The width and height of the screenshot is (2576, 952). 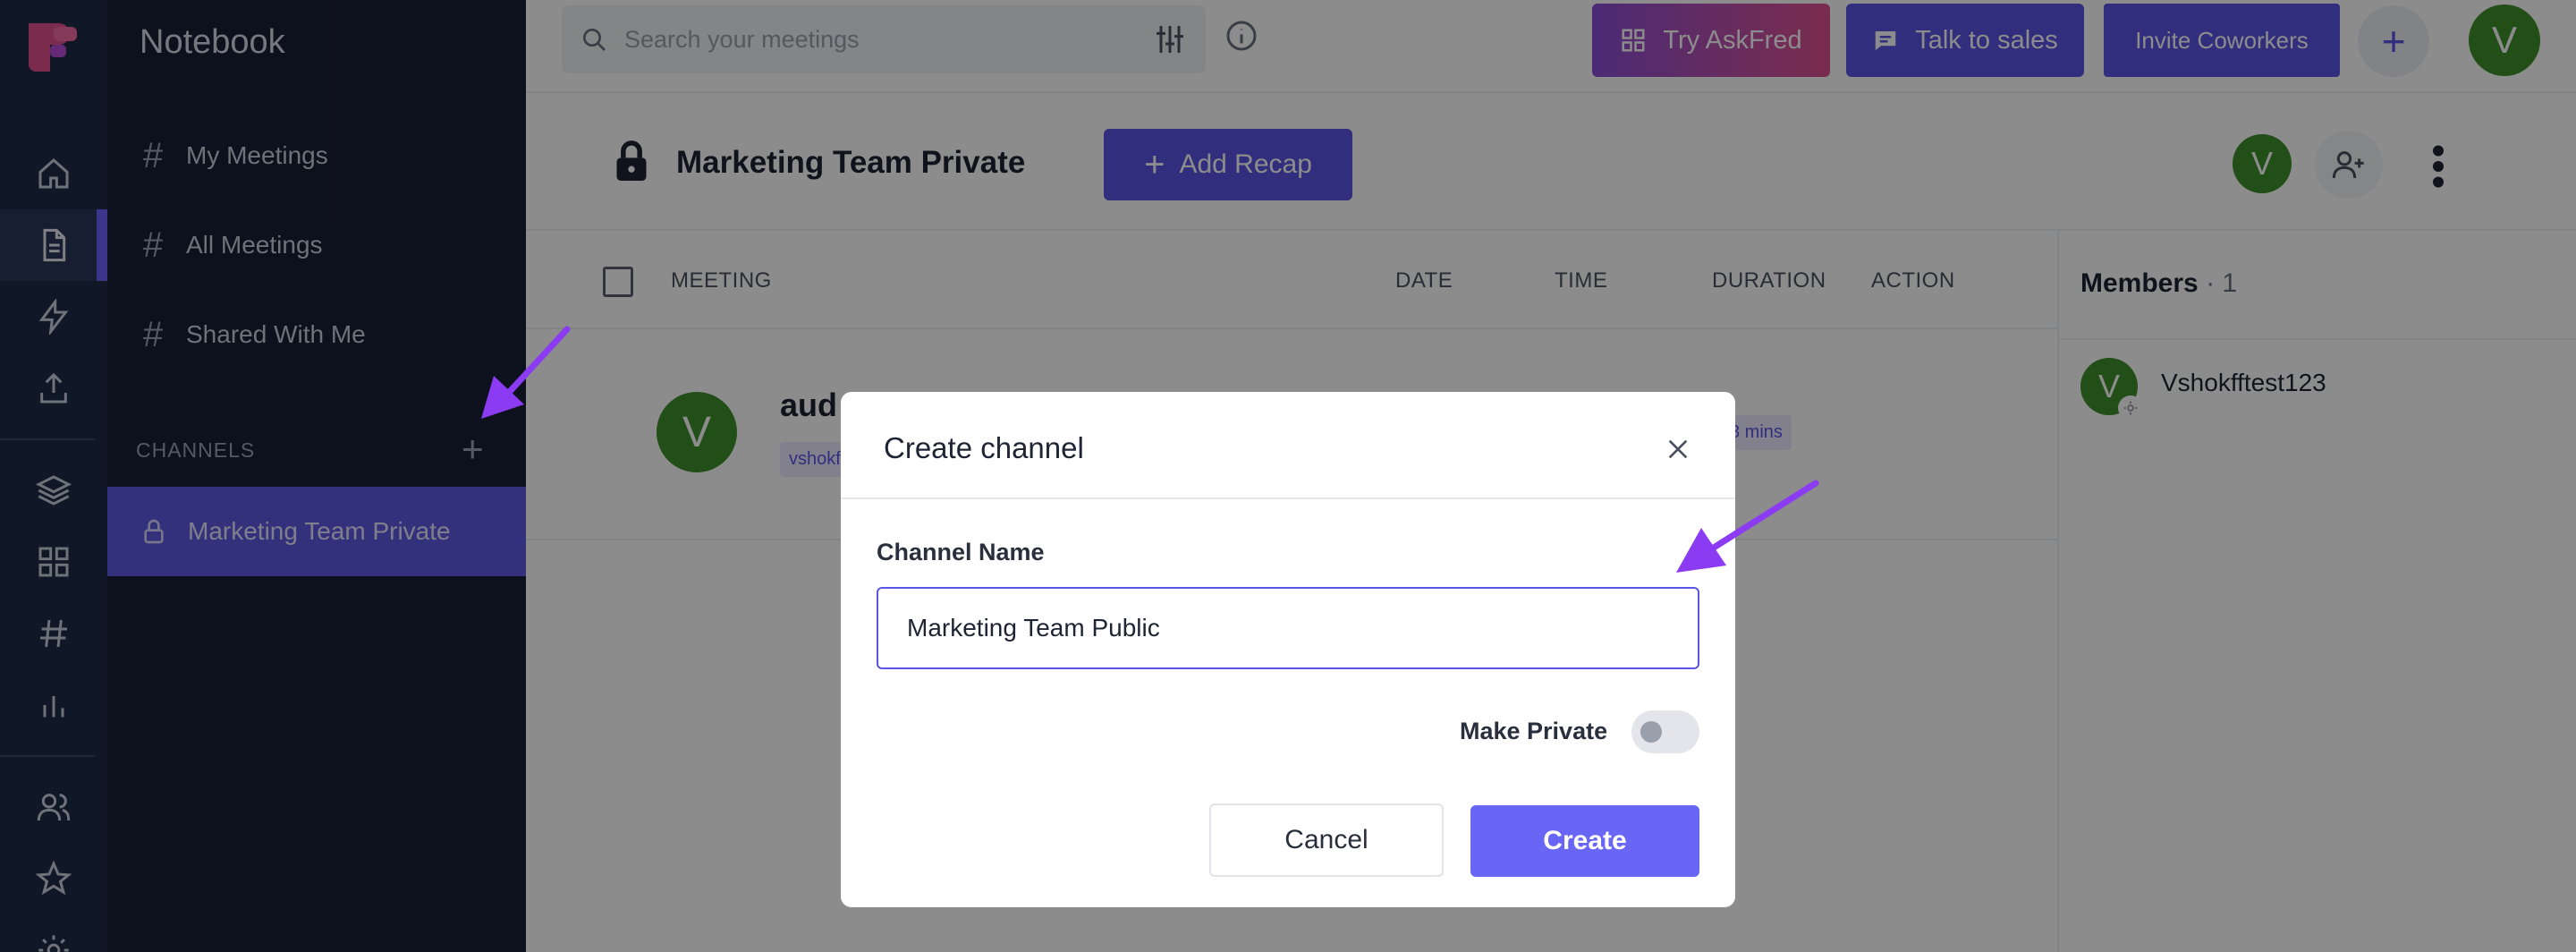 What do you see at coordinates (1534, 731) in the screenshot?
I see `make-private-label: Make Private` at bounding box center [1534, 731].